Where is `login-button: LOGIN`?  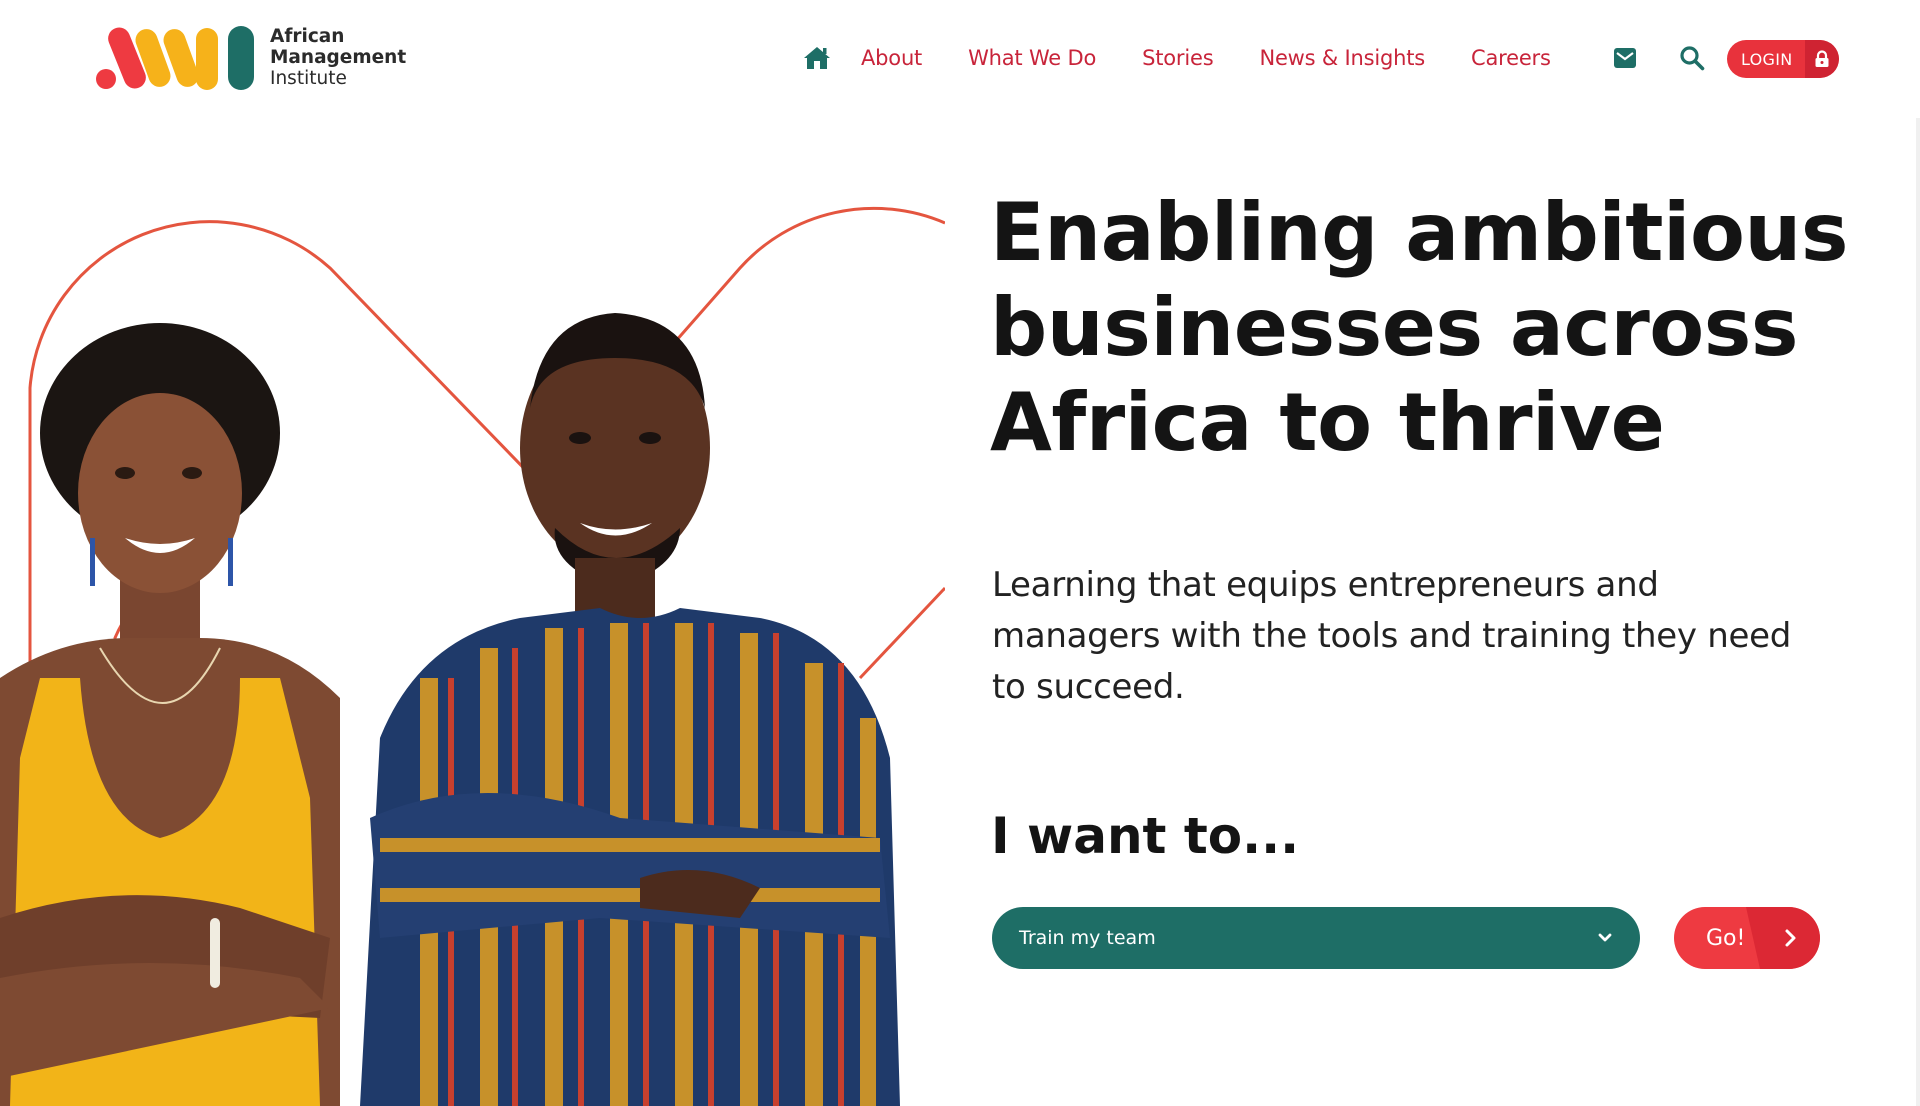
login-button: LOGIN is located at coordinates (1783, 59).